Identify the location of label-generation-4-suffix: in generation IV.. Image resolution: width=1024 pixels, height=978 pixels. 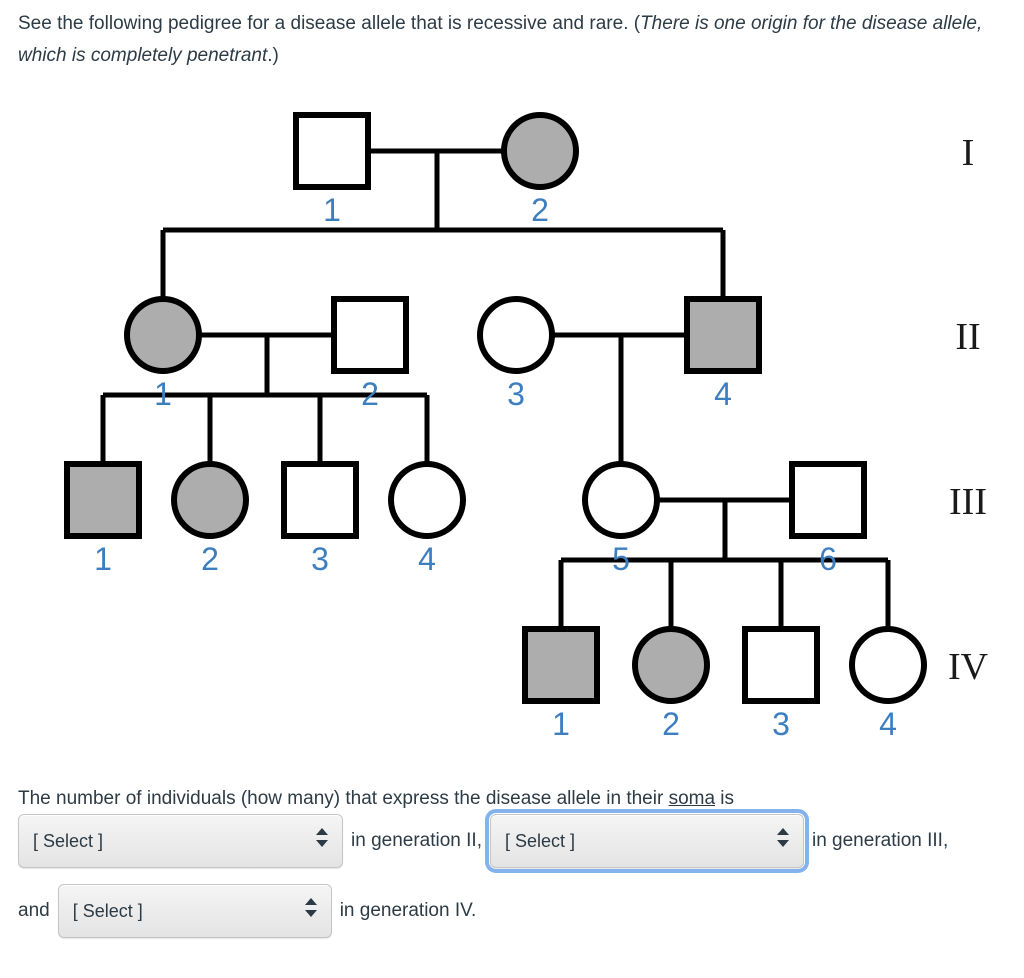
(408, 910).